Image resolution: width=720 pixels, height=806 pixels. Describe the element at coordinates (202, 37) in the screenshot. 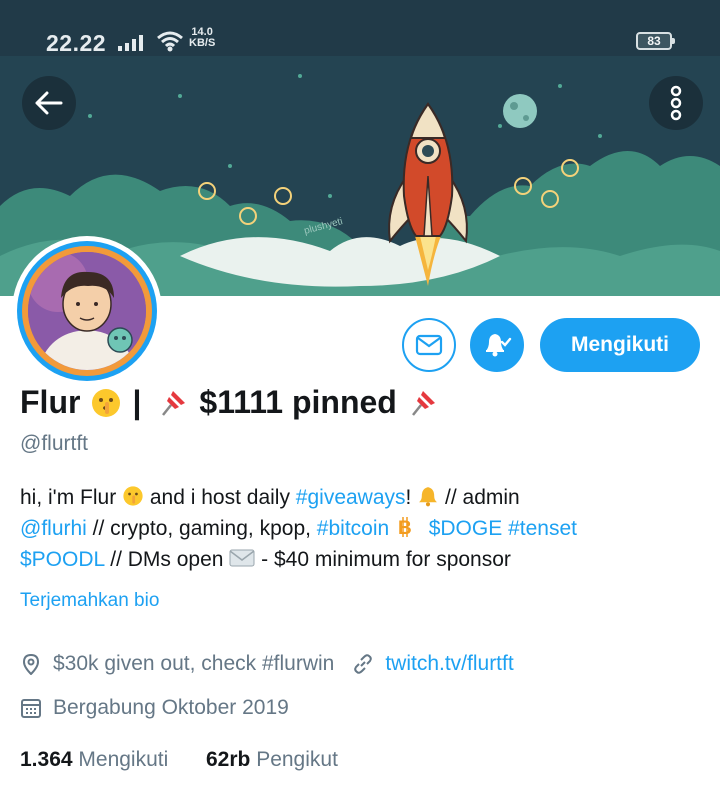

I see `net-speed: 14.0 KB/S` at that location.